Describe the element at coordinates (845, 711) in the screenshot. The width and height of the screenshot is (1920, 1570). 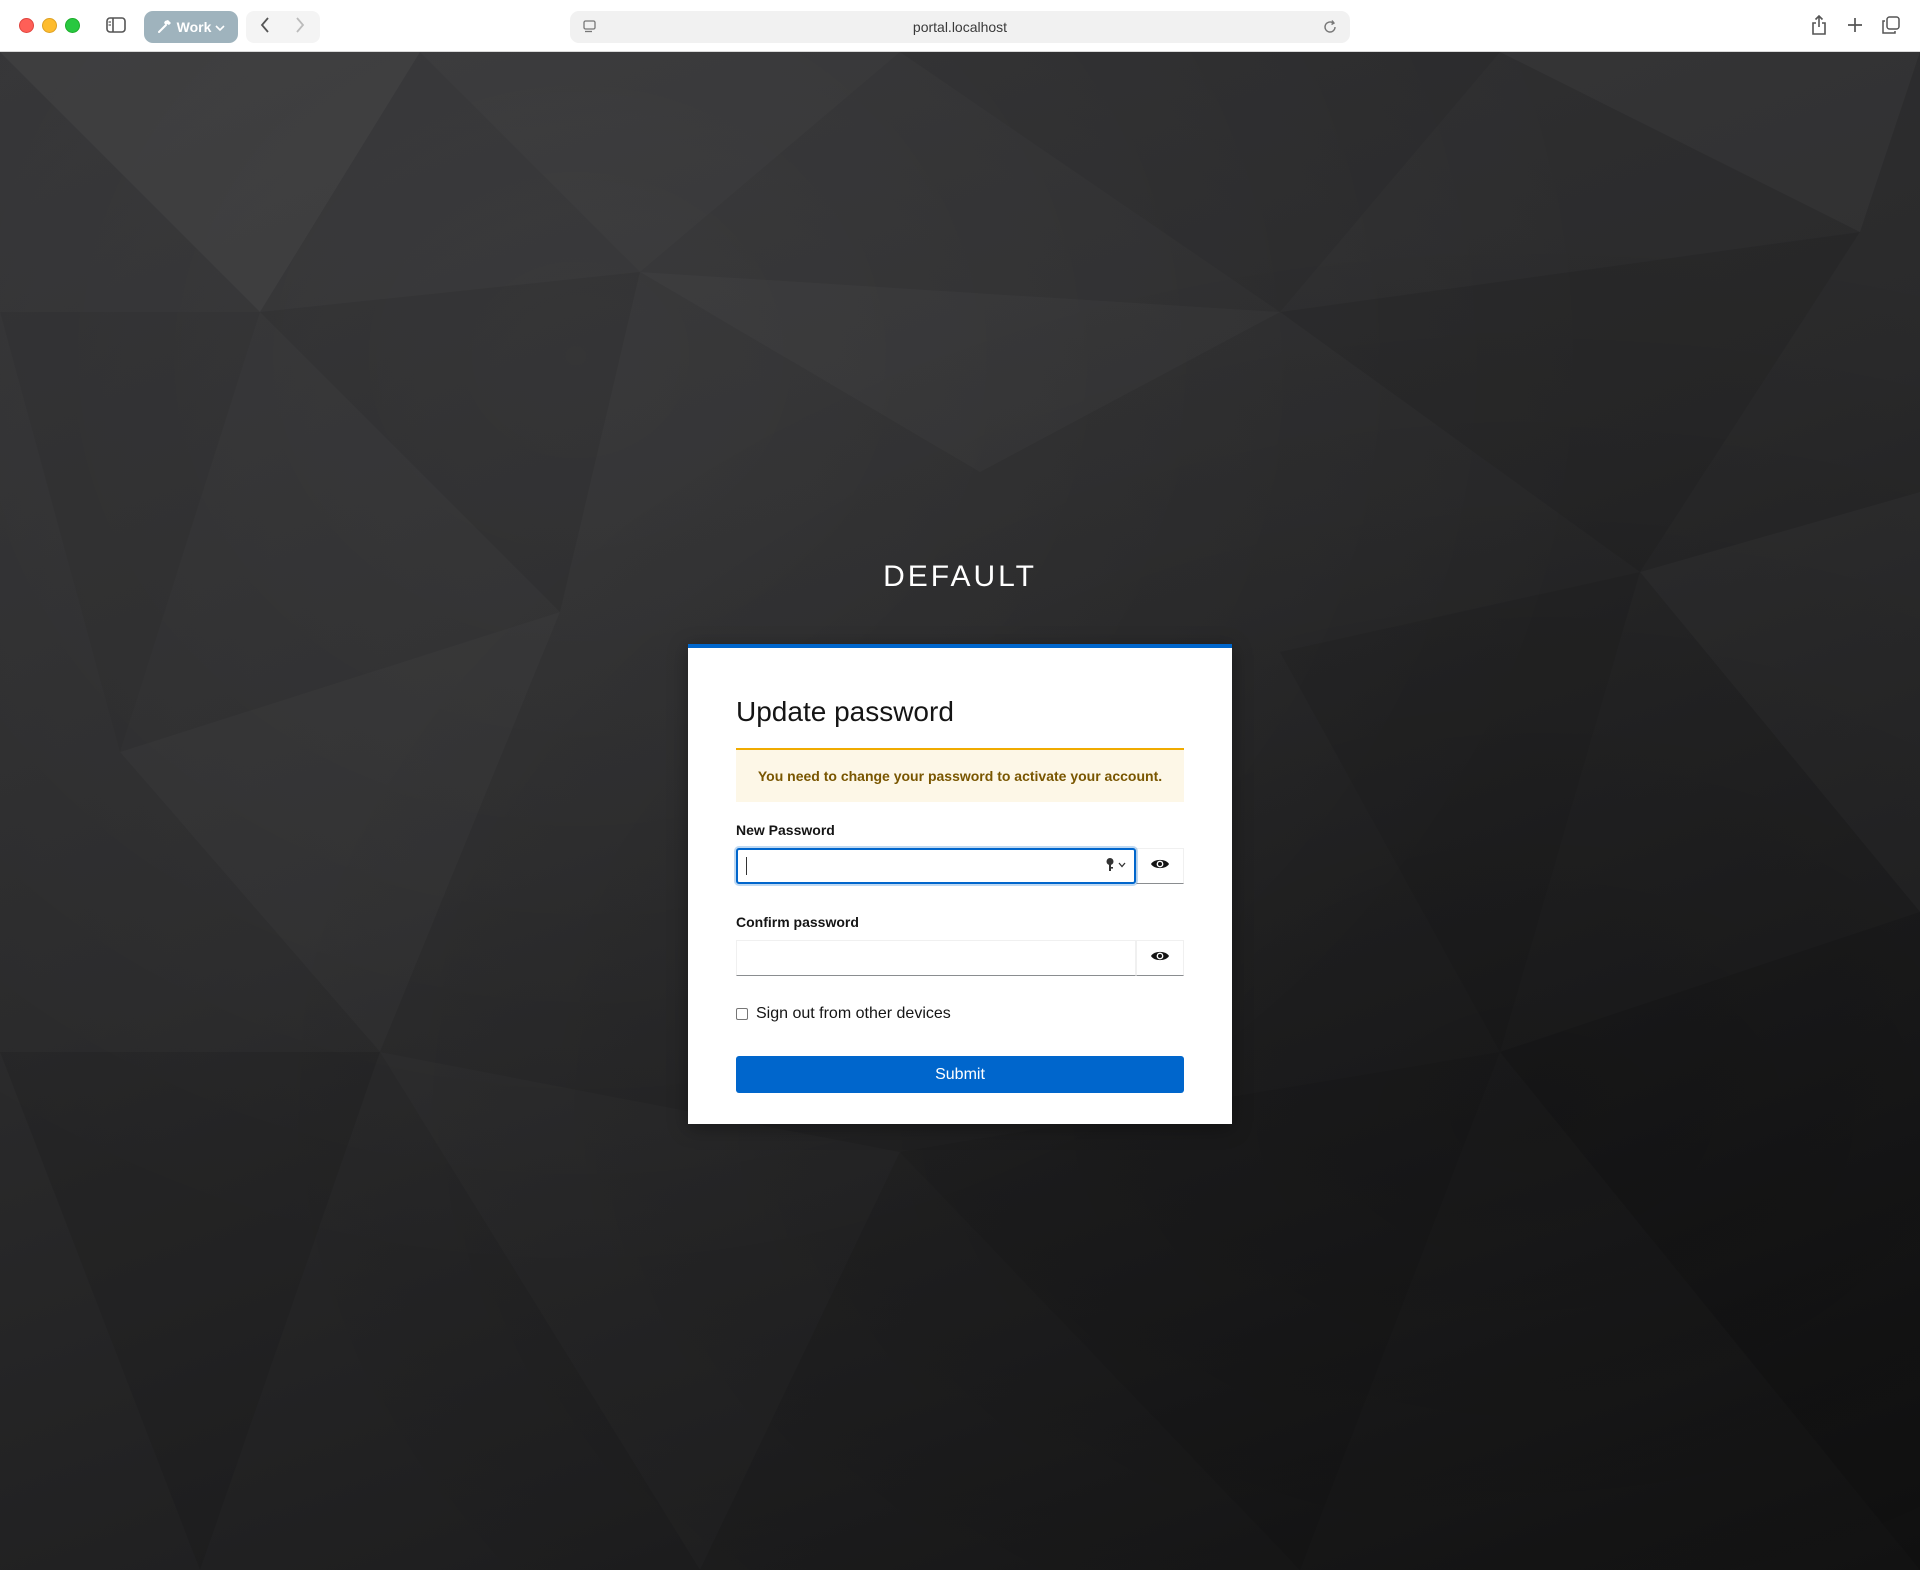
I see `page-title: Update password` at that location.